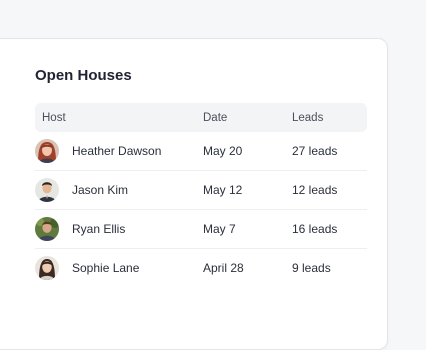  Describe the element at coordinates (315, 229) in the screenshot. I see `leads-cell: 16 leads` at that location.